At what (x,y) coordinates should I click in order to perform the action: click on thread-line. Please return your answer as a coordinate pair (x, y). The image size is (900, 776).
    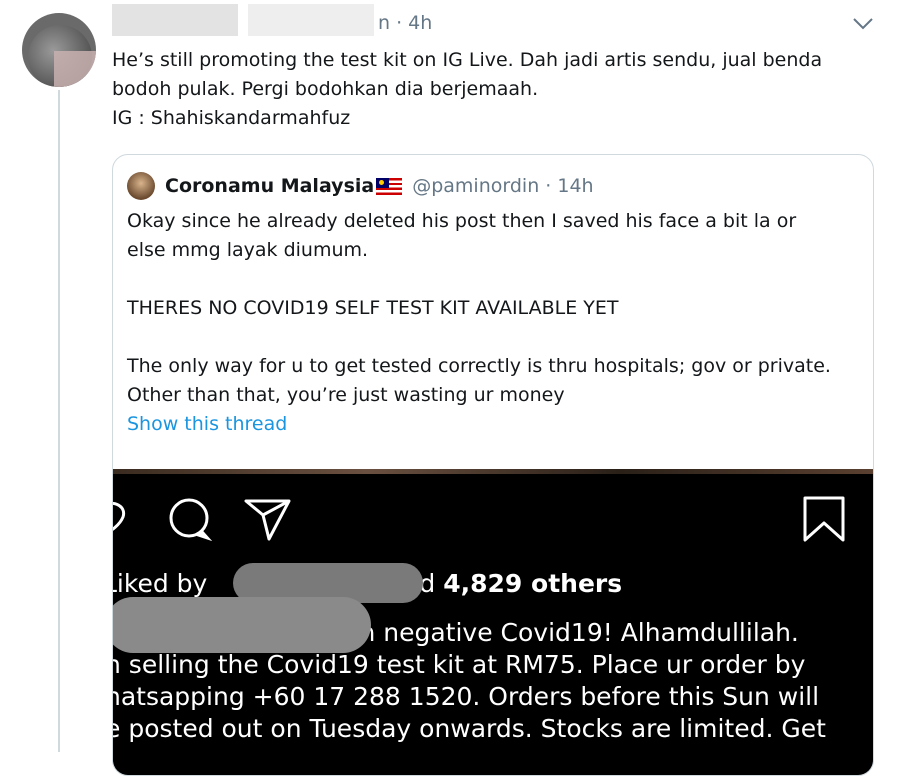
    Looking at the image, I should click on (59, 421).